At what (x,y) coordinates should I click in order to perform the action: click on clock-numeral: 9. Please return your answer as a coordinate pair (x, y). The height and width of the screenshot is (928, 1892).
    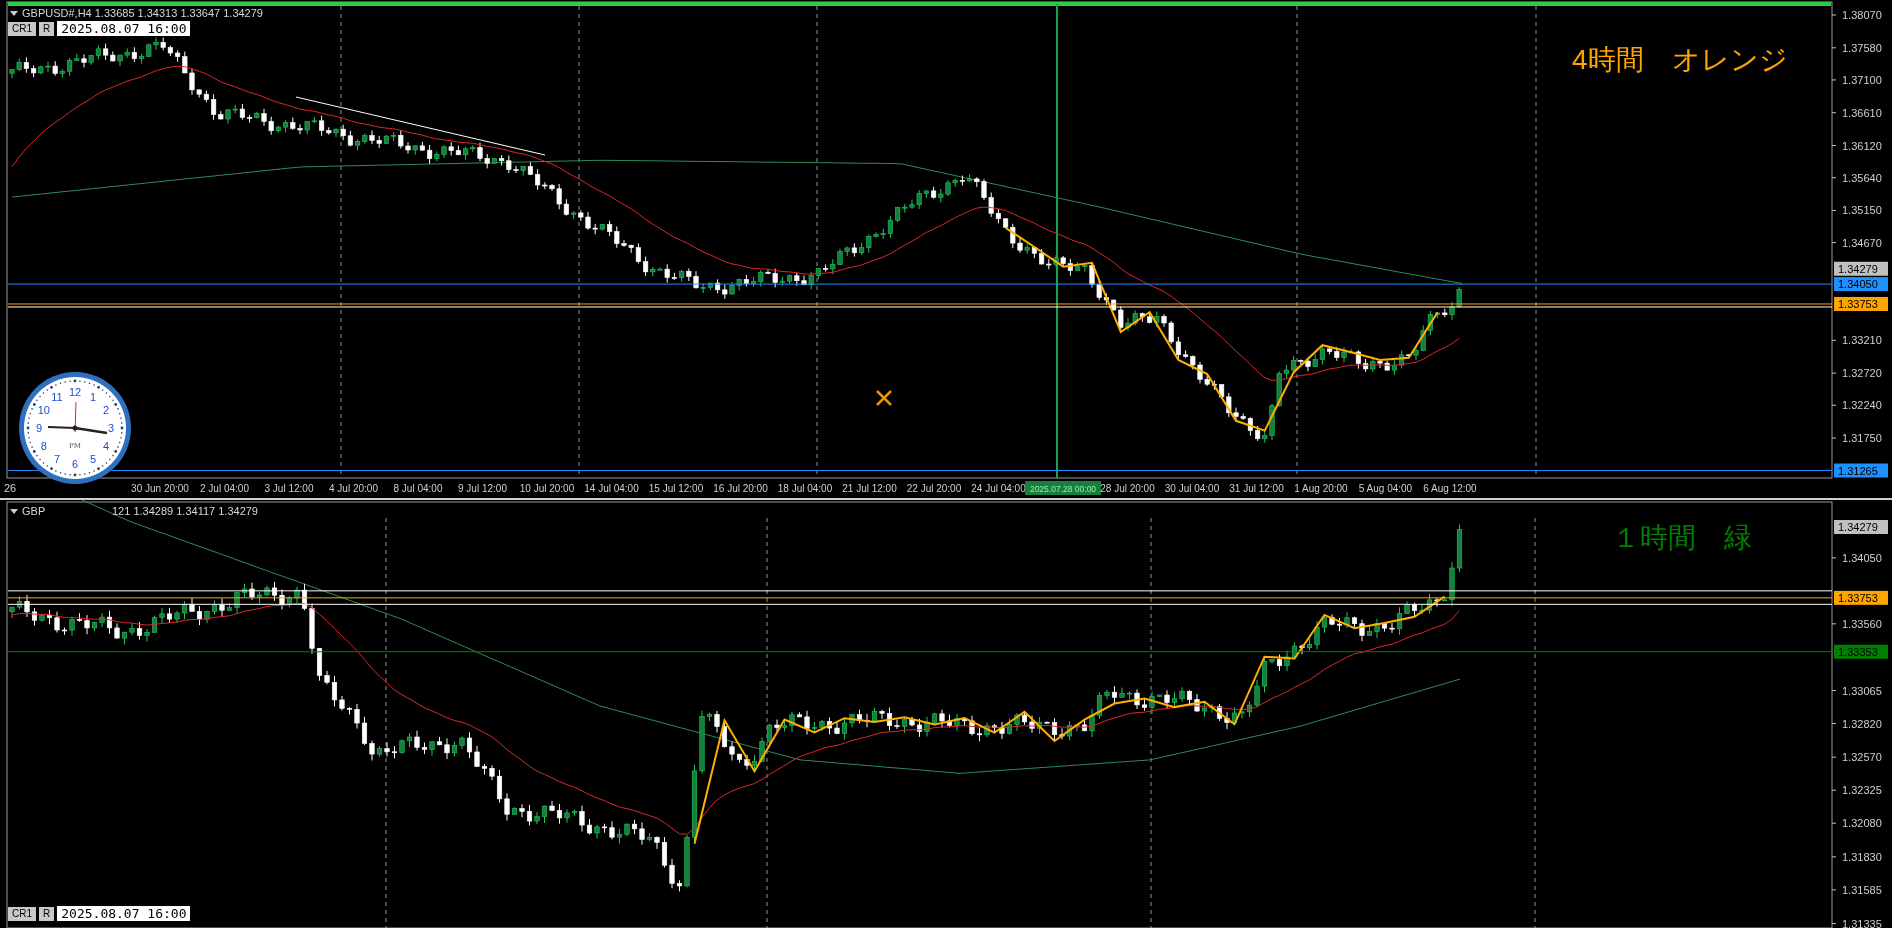
    Looking at the image, I should click on (39, 428).